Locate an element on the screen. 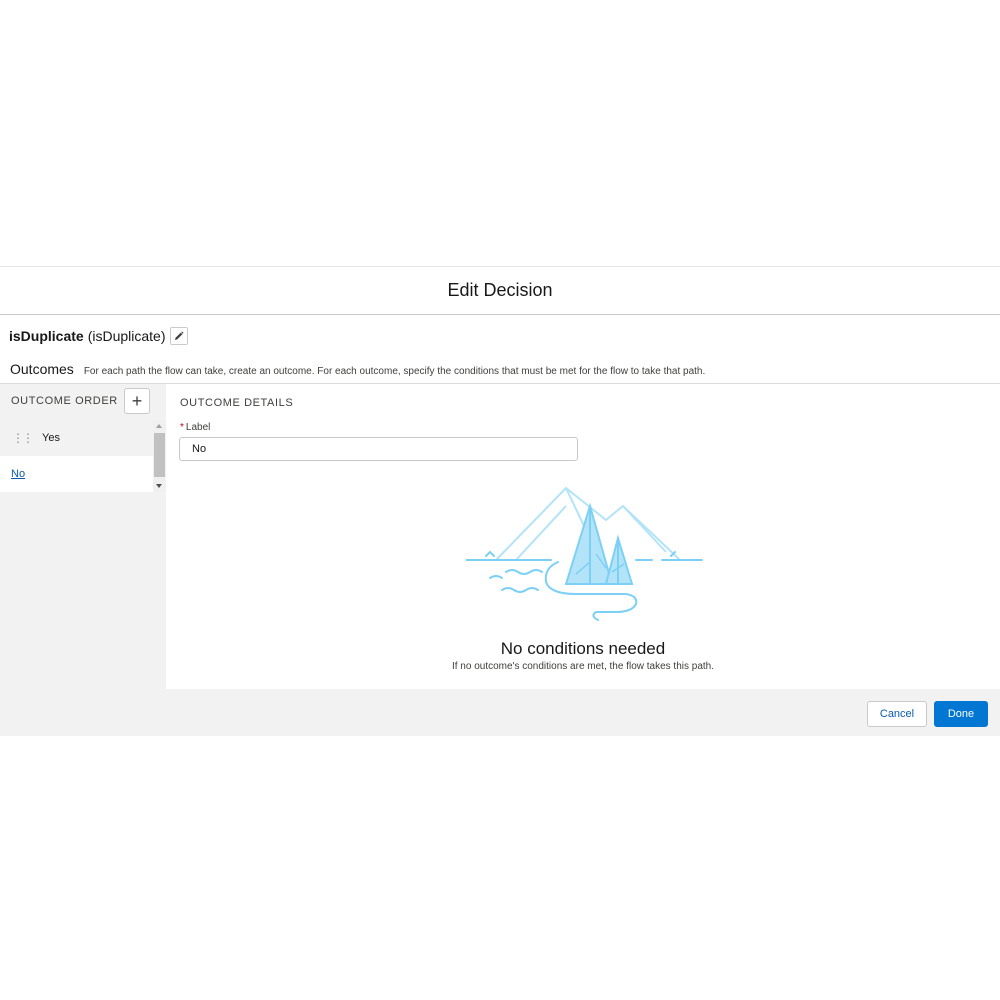 This screenshot has height=1000, width=1000. outcome-order-header: OUTCOME ORDER i is located at coordinates (73, 401).